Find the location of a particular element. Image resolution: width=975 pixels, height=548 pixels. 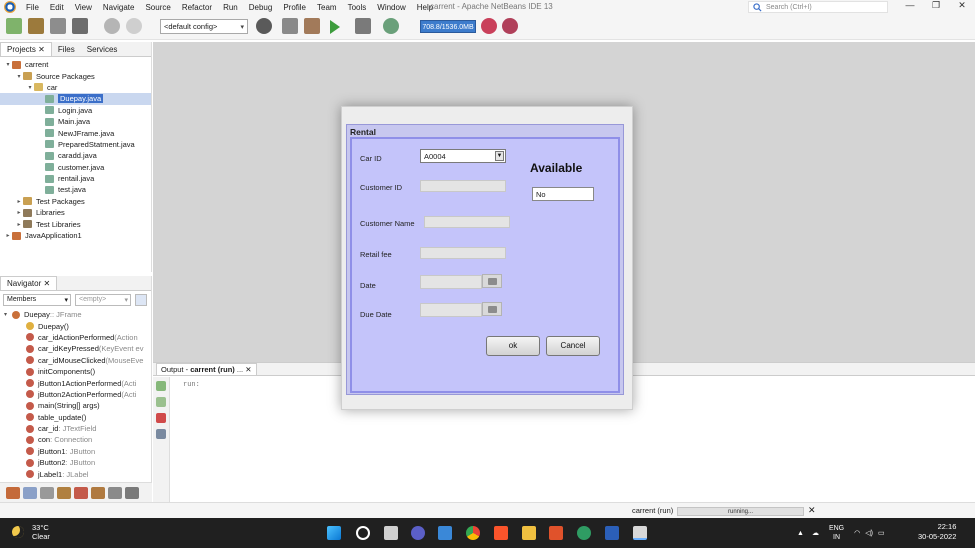

tree-item: ▾ Source Packages is located at coordinates (75, 75).